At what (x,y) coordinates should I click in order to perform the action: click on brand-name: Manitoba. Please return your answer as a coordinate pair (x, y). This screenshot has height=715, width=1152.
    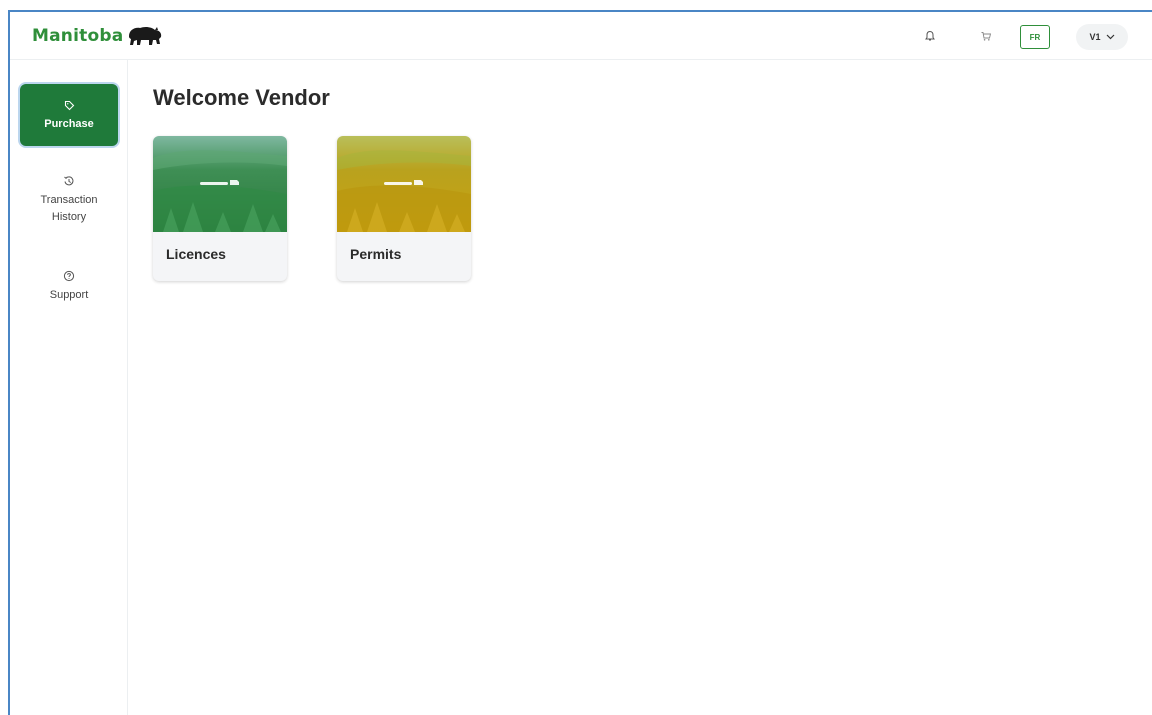
    Looking at the image, I should click on (78, 36).